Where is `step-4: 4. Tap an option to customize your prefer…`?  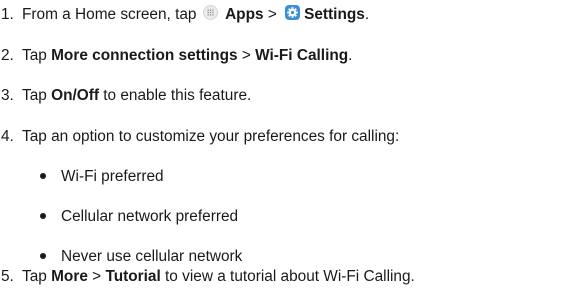
step-4: 4. Tap an option to customize your prefer… is located at coordinates (199, 137).